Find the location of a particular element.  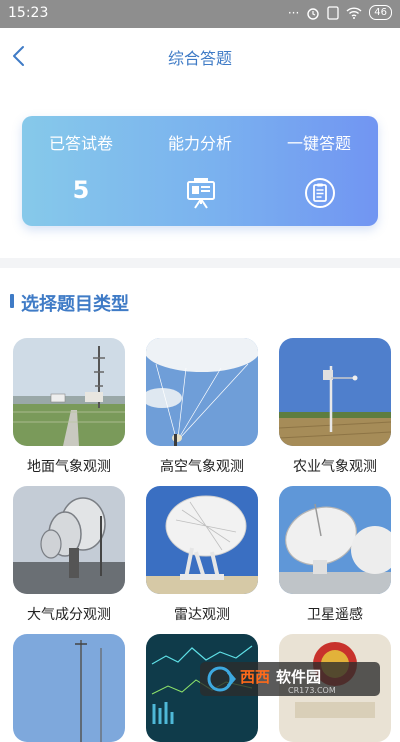

section-title: 选择题目类型 is located at coordinates (75, 304).